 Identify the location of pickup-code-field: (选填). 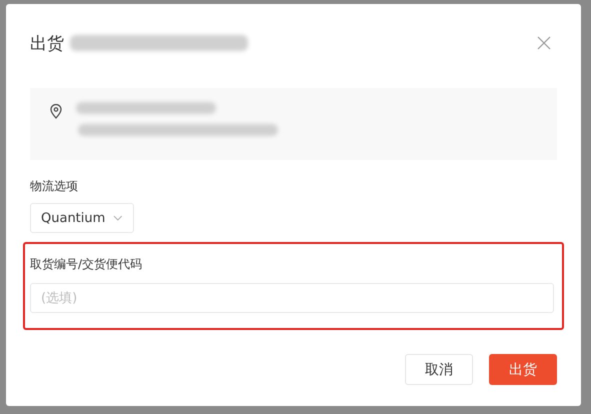
(292, 298).